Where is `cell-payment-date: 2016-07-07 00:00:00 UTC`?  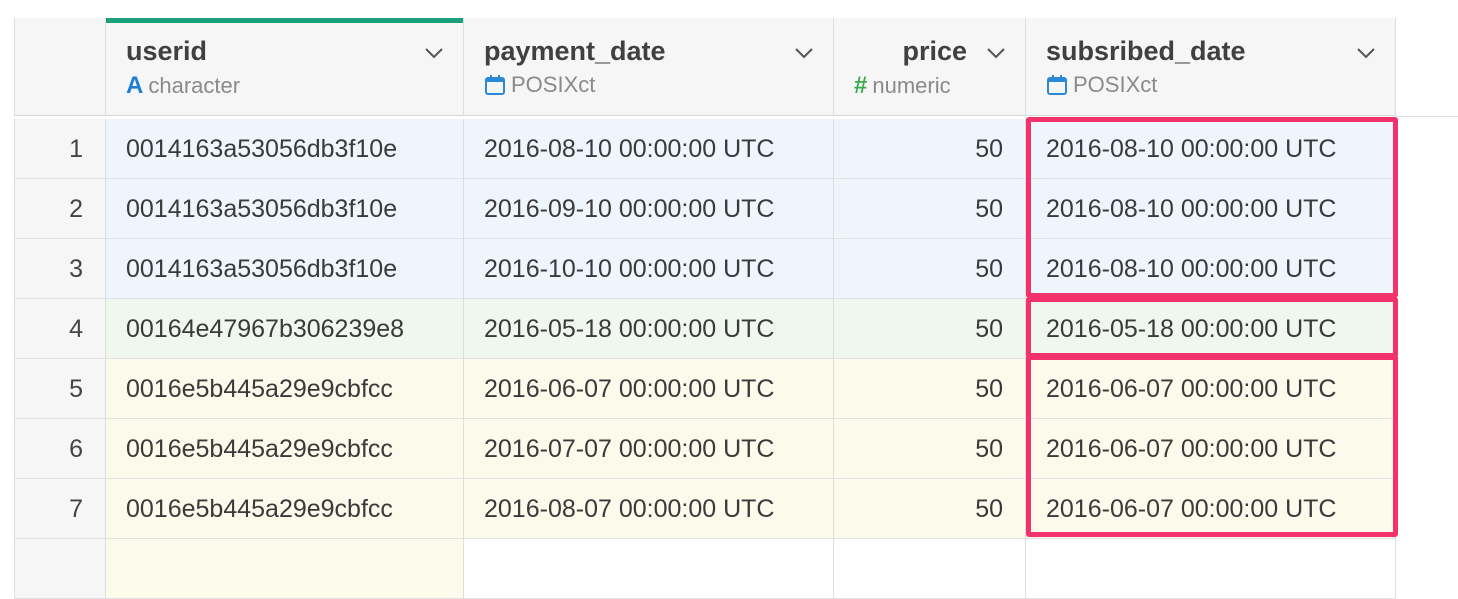
cell-payment-date: 2016-07-07 00:00:00 UTC is located at coordinates (649, 449).